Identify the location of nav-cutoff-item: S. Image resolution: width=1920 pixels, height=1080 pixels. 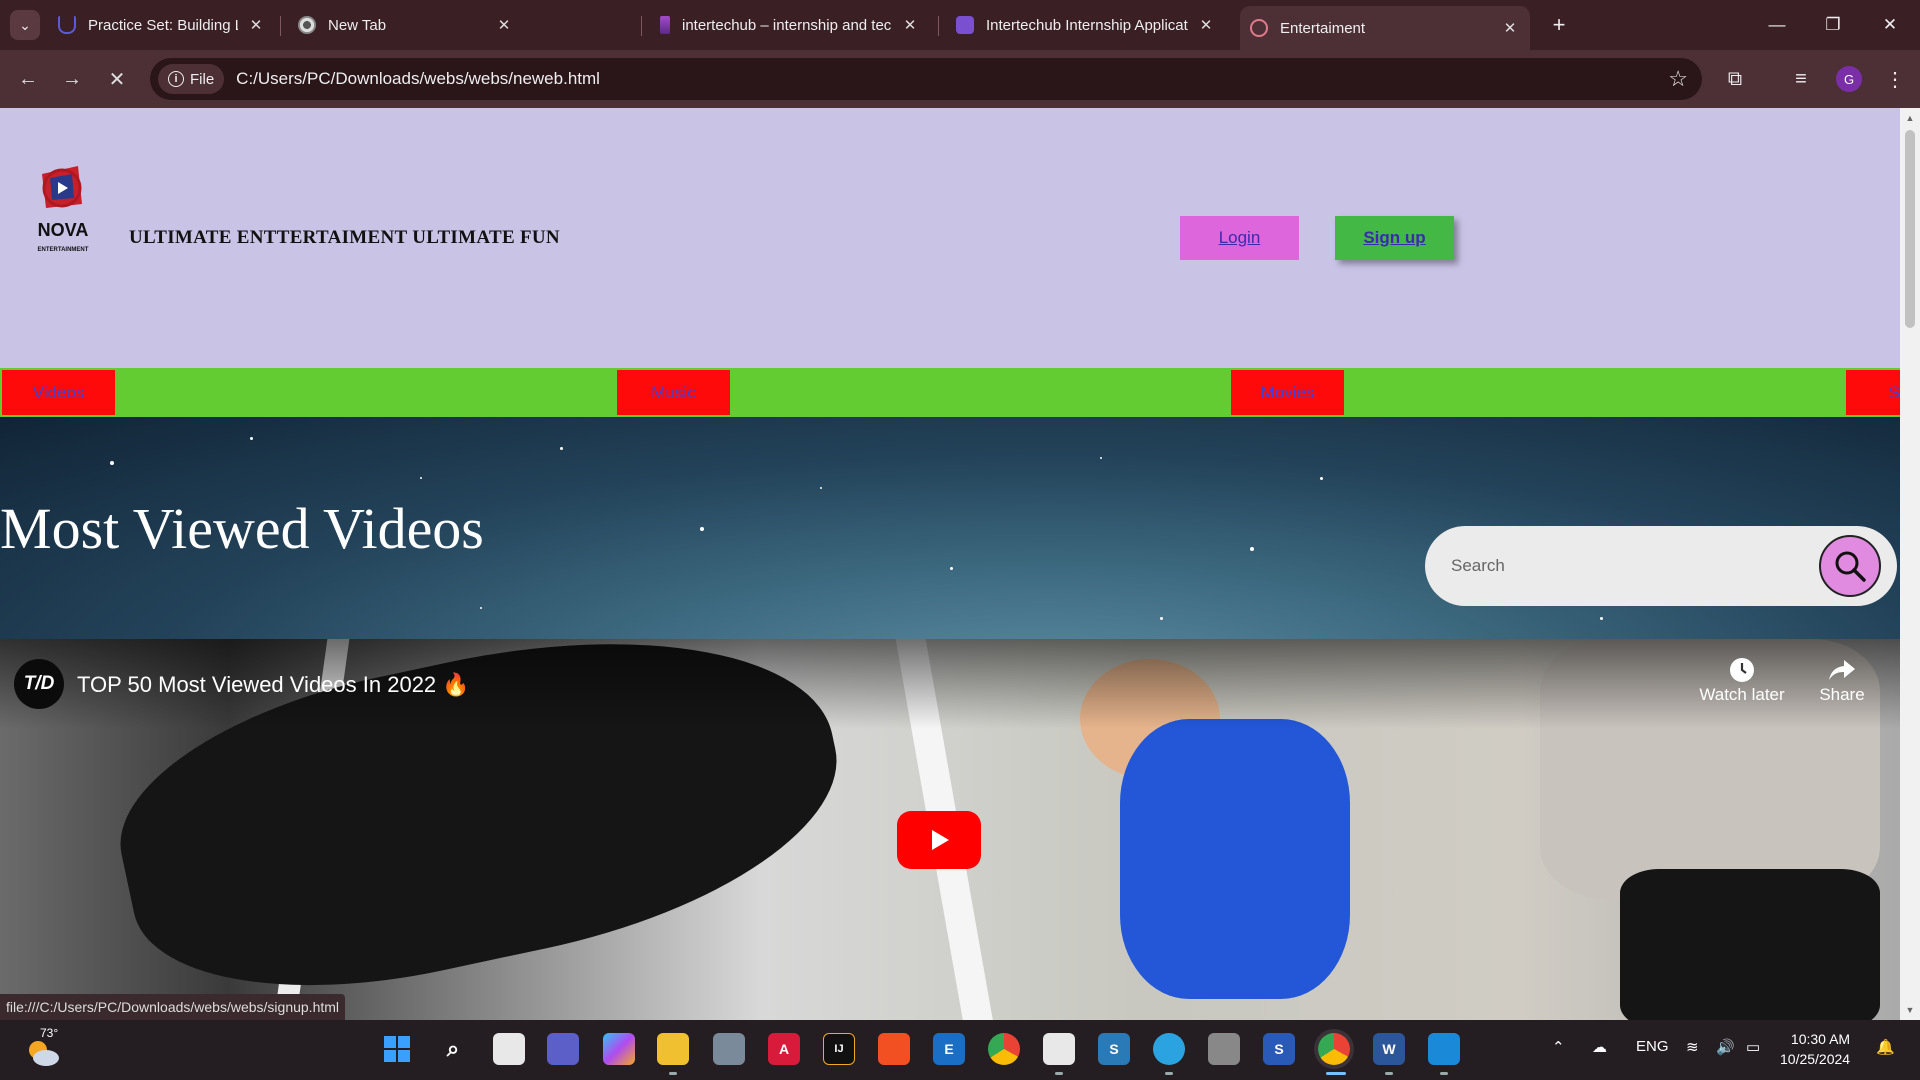
(1873, 392).